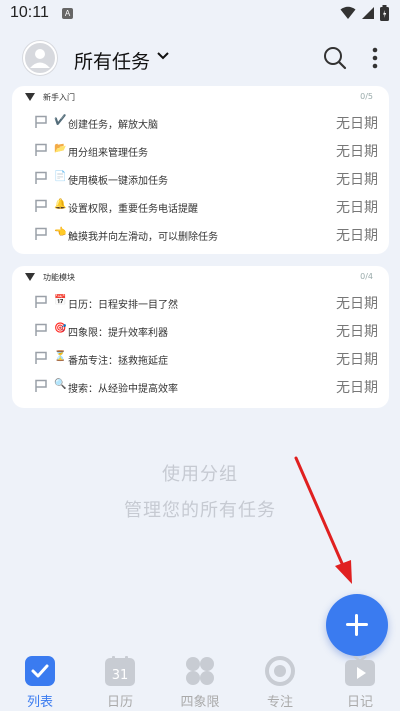 Image resolution: width=400 pixels, height=711 pixels. I want to click on page-title: 所有任务, so click(112, 60).